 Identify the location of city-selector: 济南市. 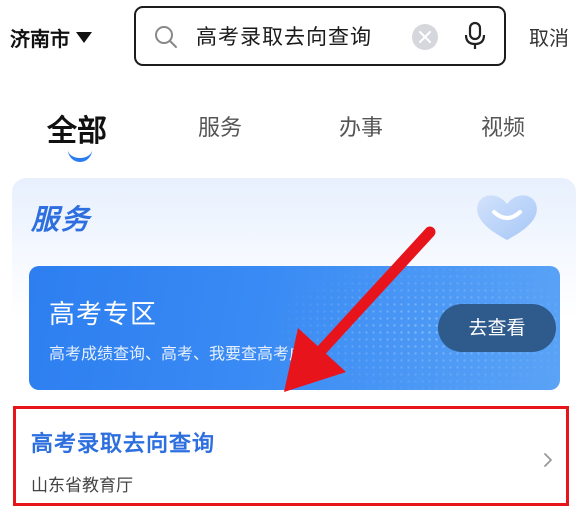
(51, 37).